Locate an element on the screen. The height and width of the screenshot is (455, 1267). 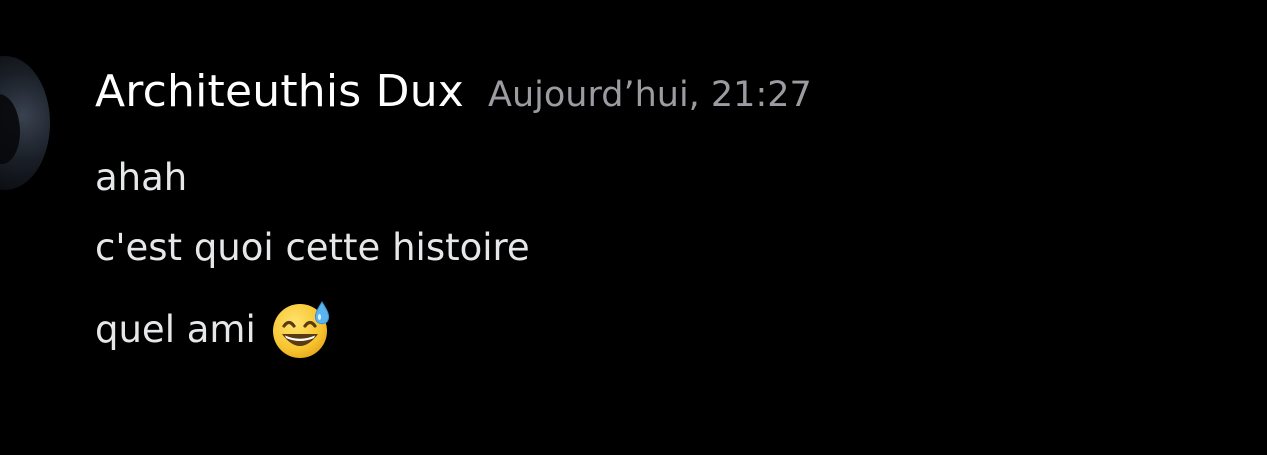
avatar-image is located at coordinates (10, 129).